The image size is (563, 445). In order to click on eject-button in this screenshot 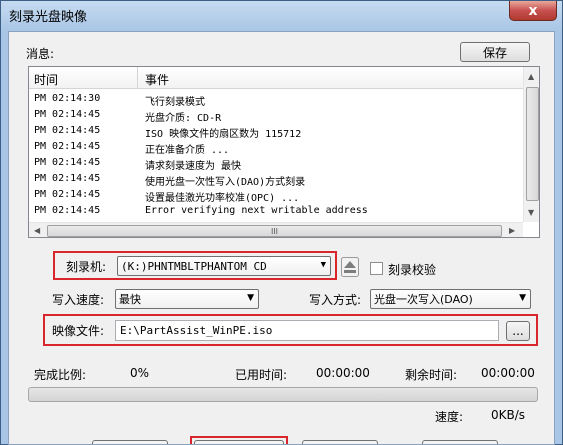, I will do `click(350, 267)`.